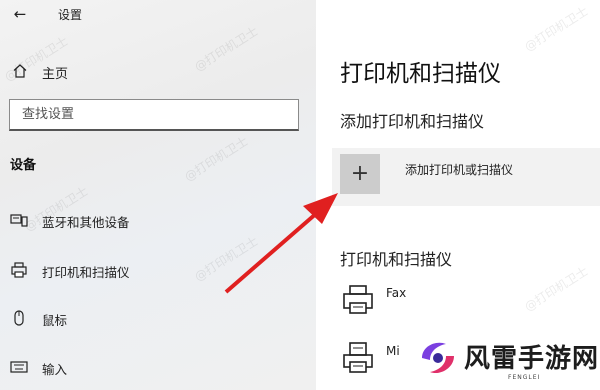 The image size is (600, 390). Describe the element at coordinates (524, 377) in the screenshot. I see `logo-subtext: FENGLEI` at that location.